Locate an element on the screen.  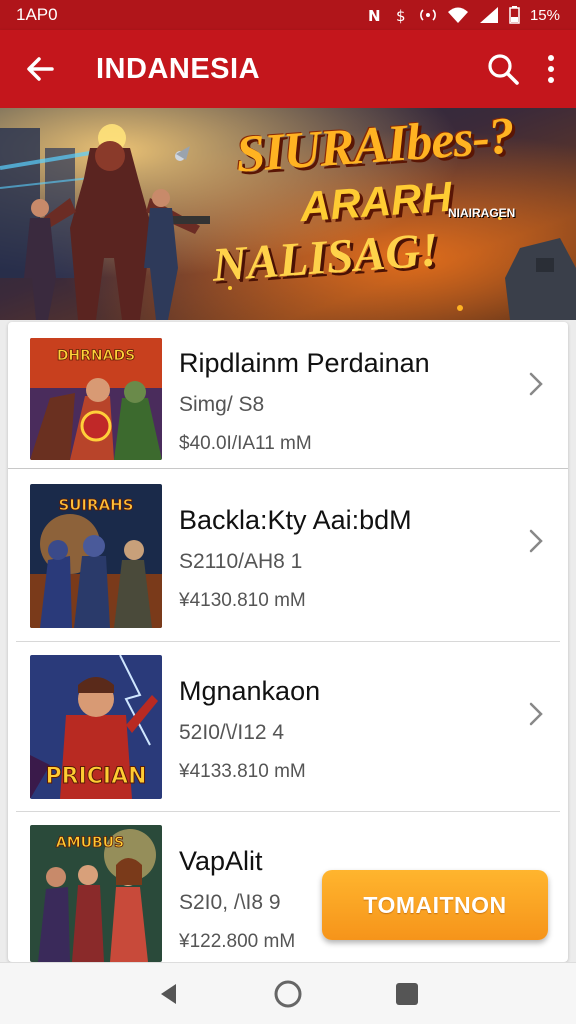
item-text: Mgnankaon 52I0/\/I12 4 ¥4133.810 mM is located at coordinates (249, 729).